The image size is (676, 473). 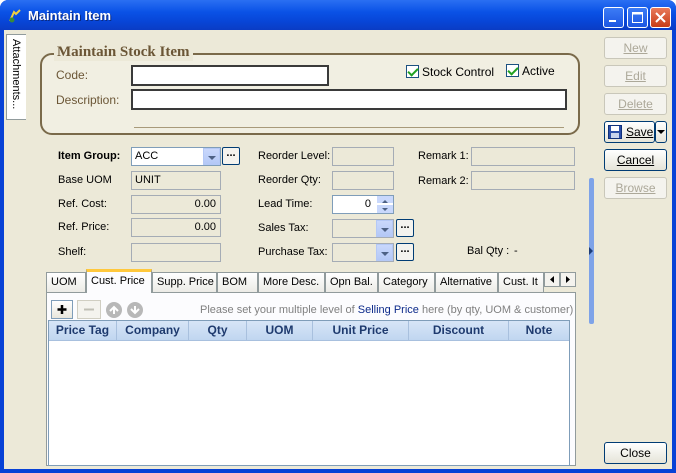 I want to click on arrow-down-icon, so click(x=135, y=310).